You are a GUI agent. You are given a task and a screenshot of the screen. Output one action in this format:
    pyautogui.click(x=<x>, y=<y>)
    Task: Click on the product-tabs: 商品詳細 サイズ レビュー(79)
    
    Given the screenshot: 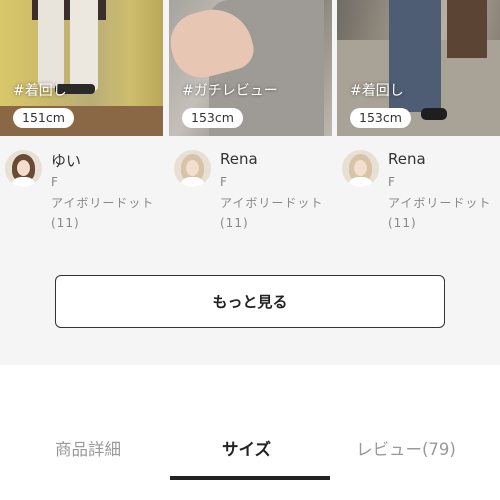 What is the action you would take?
    pyautogui.click(x=250, y=450)
    